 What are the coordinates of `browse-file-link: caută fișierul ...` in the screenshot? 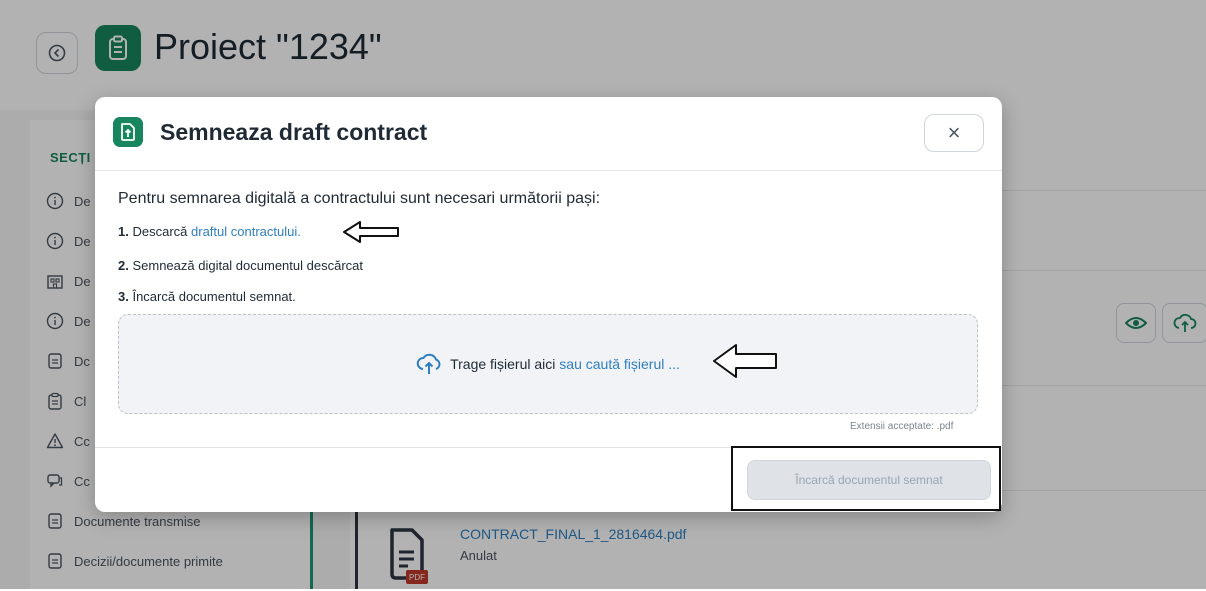 It's located at (633, 364).